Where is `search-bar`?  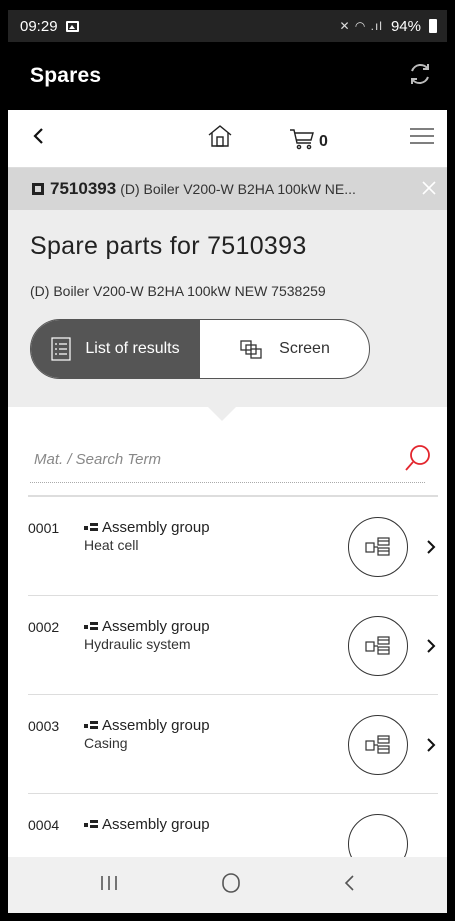 search-bar is located at coordinates (230, 460).